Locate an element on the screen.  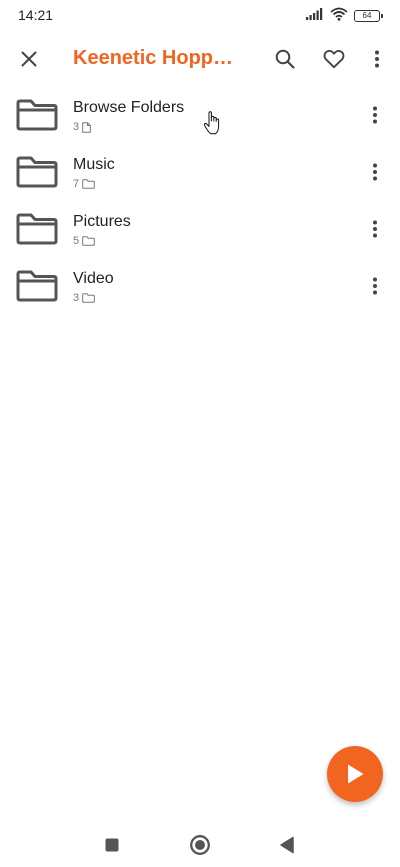
search-icon is located at coordinates (285, 59).